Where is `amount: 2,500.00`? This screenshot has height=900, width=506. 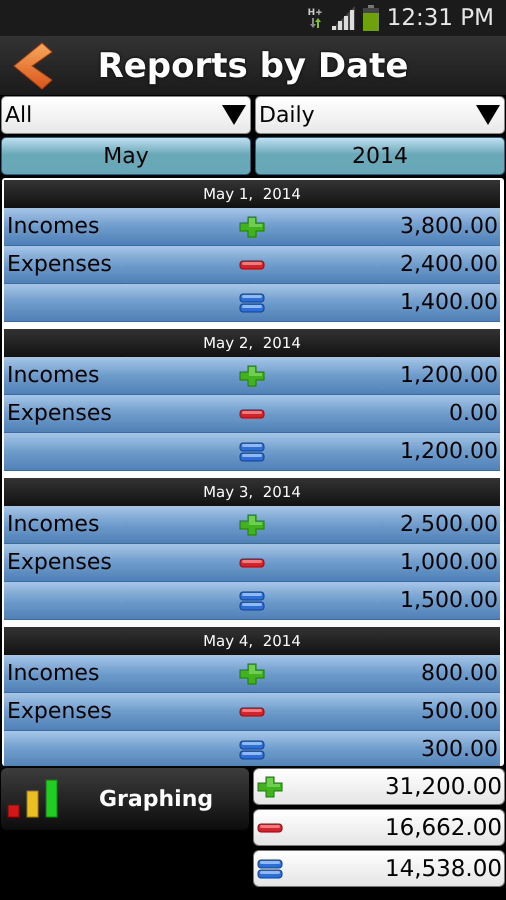
amount: 2,500.00 is located at coordinates (449, 524).